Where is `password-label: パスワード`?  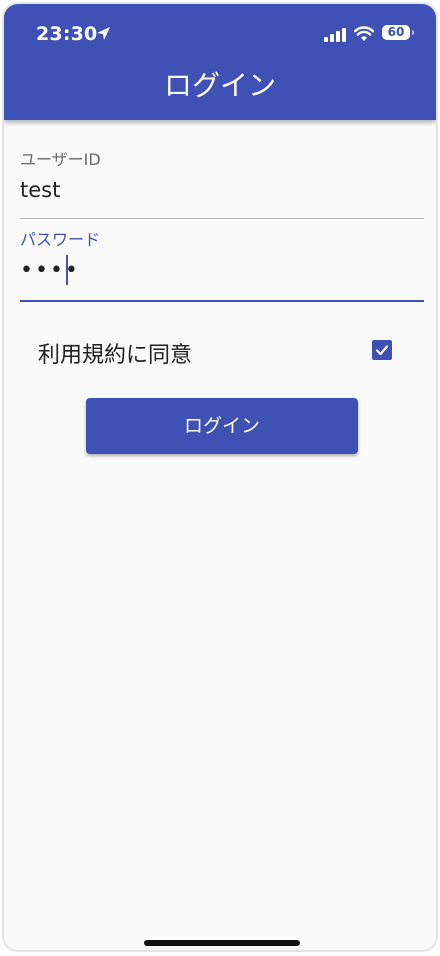 password-label: パスワード is located at coordinates (60, 239).